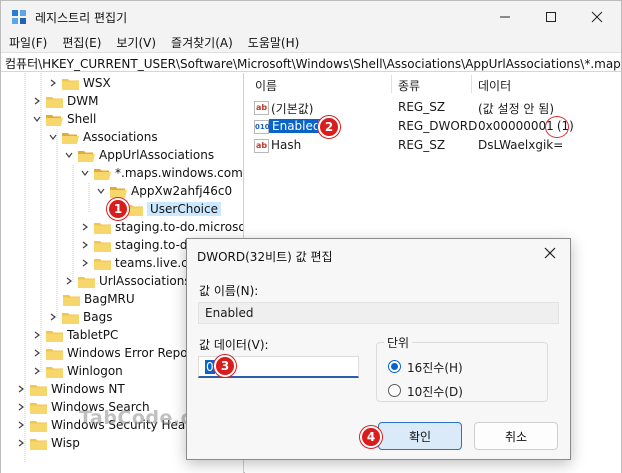 This screenshot has width=622, height=473. Describe the element at coordinates (27, 42) in the screenshot. I see `menu-file: 파일(F)` at that location.